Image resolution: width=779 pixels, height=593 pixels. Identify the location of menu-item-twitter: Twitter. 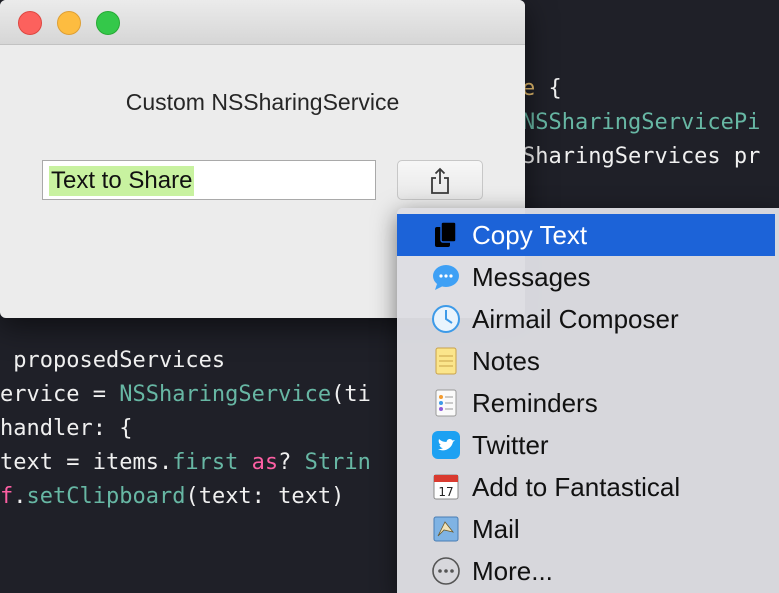
(586, 445).